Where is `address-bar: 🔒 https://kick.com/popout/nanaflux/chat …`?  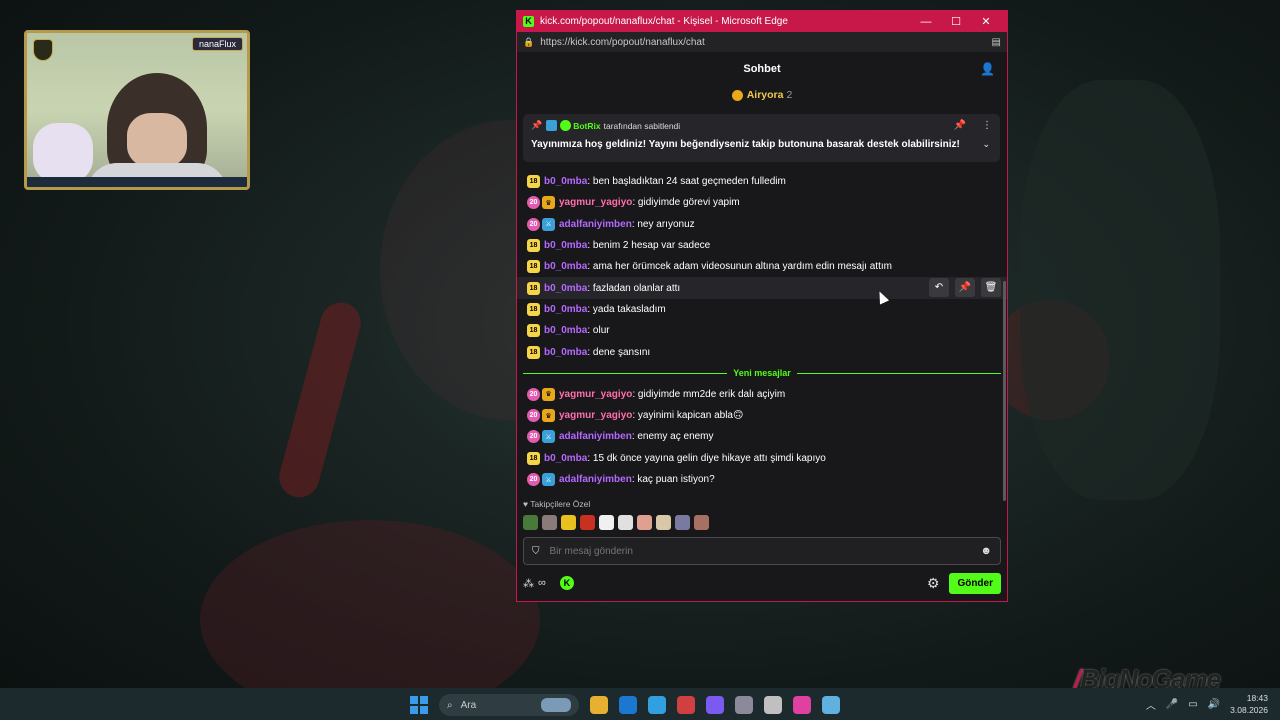
address-bar: 🔒 https://kick.com/popout/nanaflux/chat … is located at coordinates (762, 42).